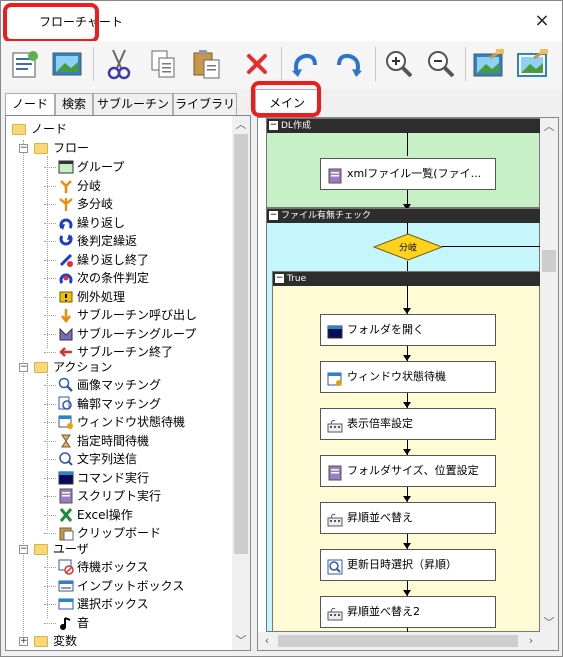 The height and width of the screenshot is (657, 563). Describe the element at coordinates (66, 186) in the screenshot. I see `branch-icon` at that location.